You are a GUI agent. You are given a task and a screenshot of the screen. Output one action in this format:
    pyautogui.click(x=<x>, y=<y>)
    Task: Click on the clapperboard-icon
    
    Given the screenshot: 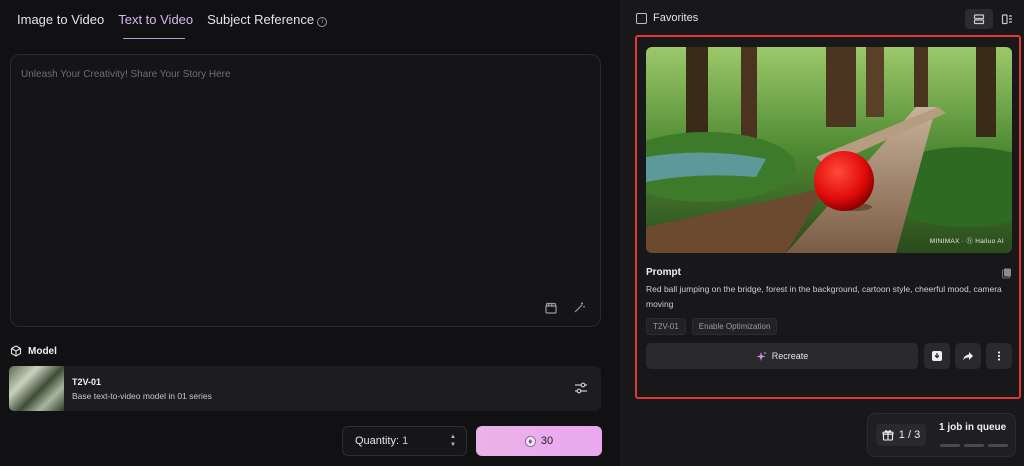 What is the action you would take?
    pyautogui.click(x=551, y=308)
    